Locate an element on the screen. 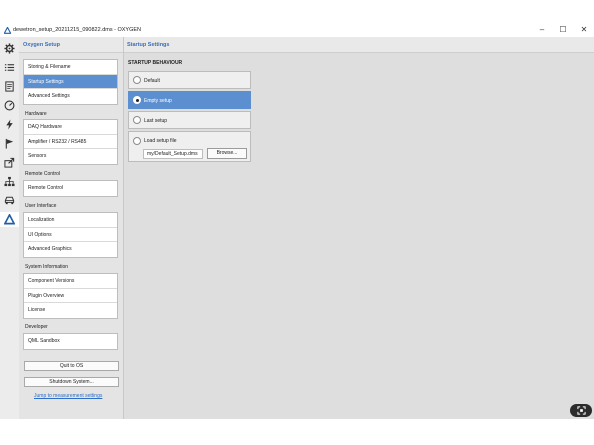 The image size is (594, 445). radio-empty-setup is located at coordinates (137, 100).